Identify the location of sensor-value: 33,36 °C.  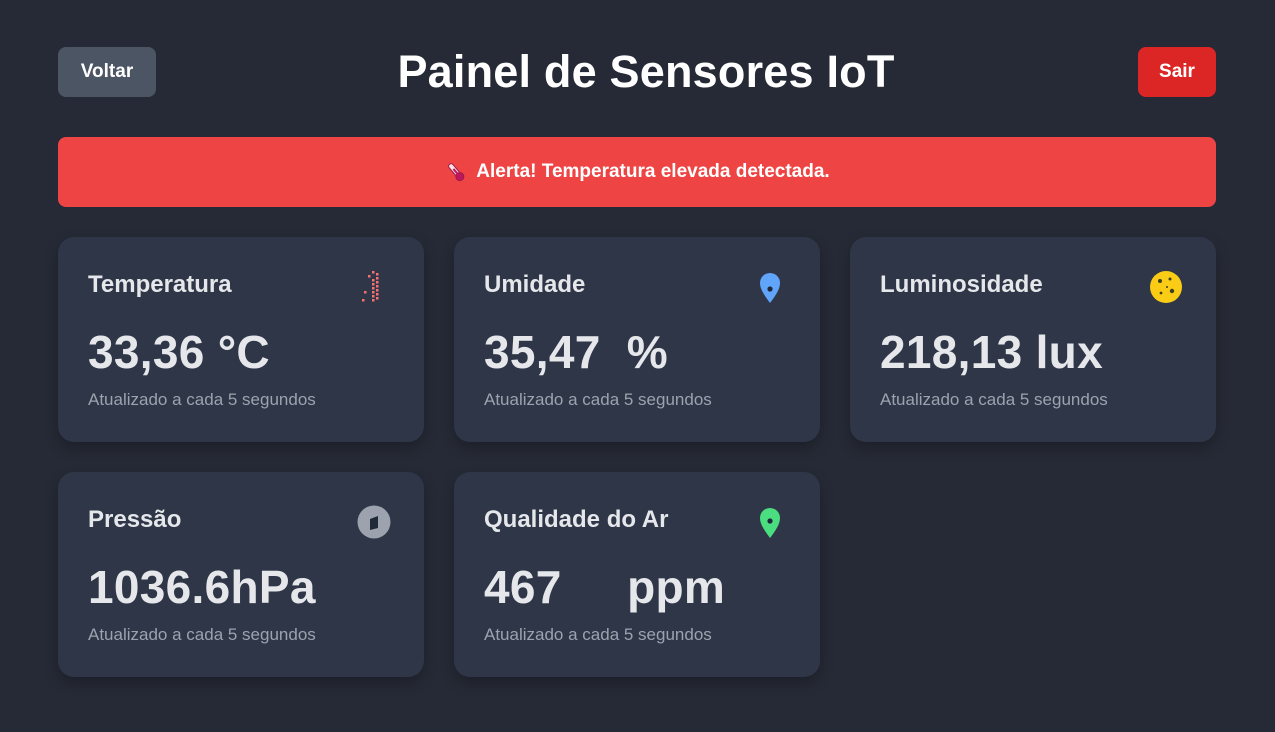
(179, 352).